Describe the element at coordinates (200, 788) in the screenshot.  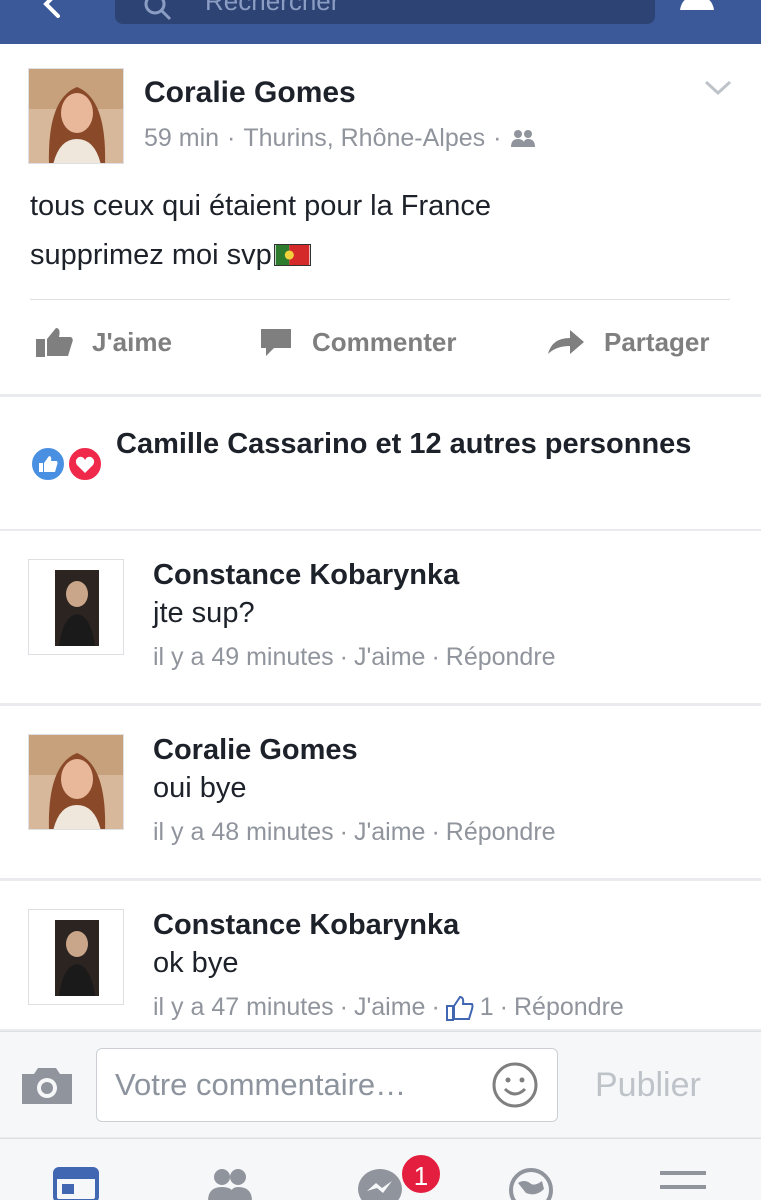
I see `comment-text: oui bye` at that location.